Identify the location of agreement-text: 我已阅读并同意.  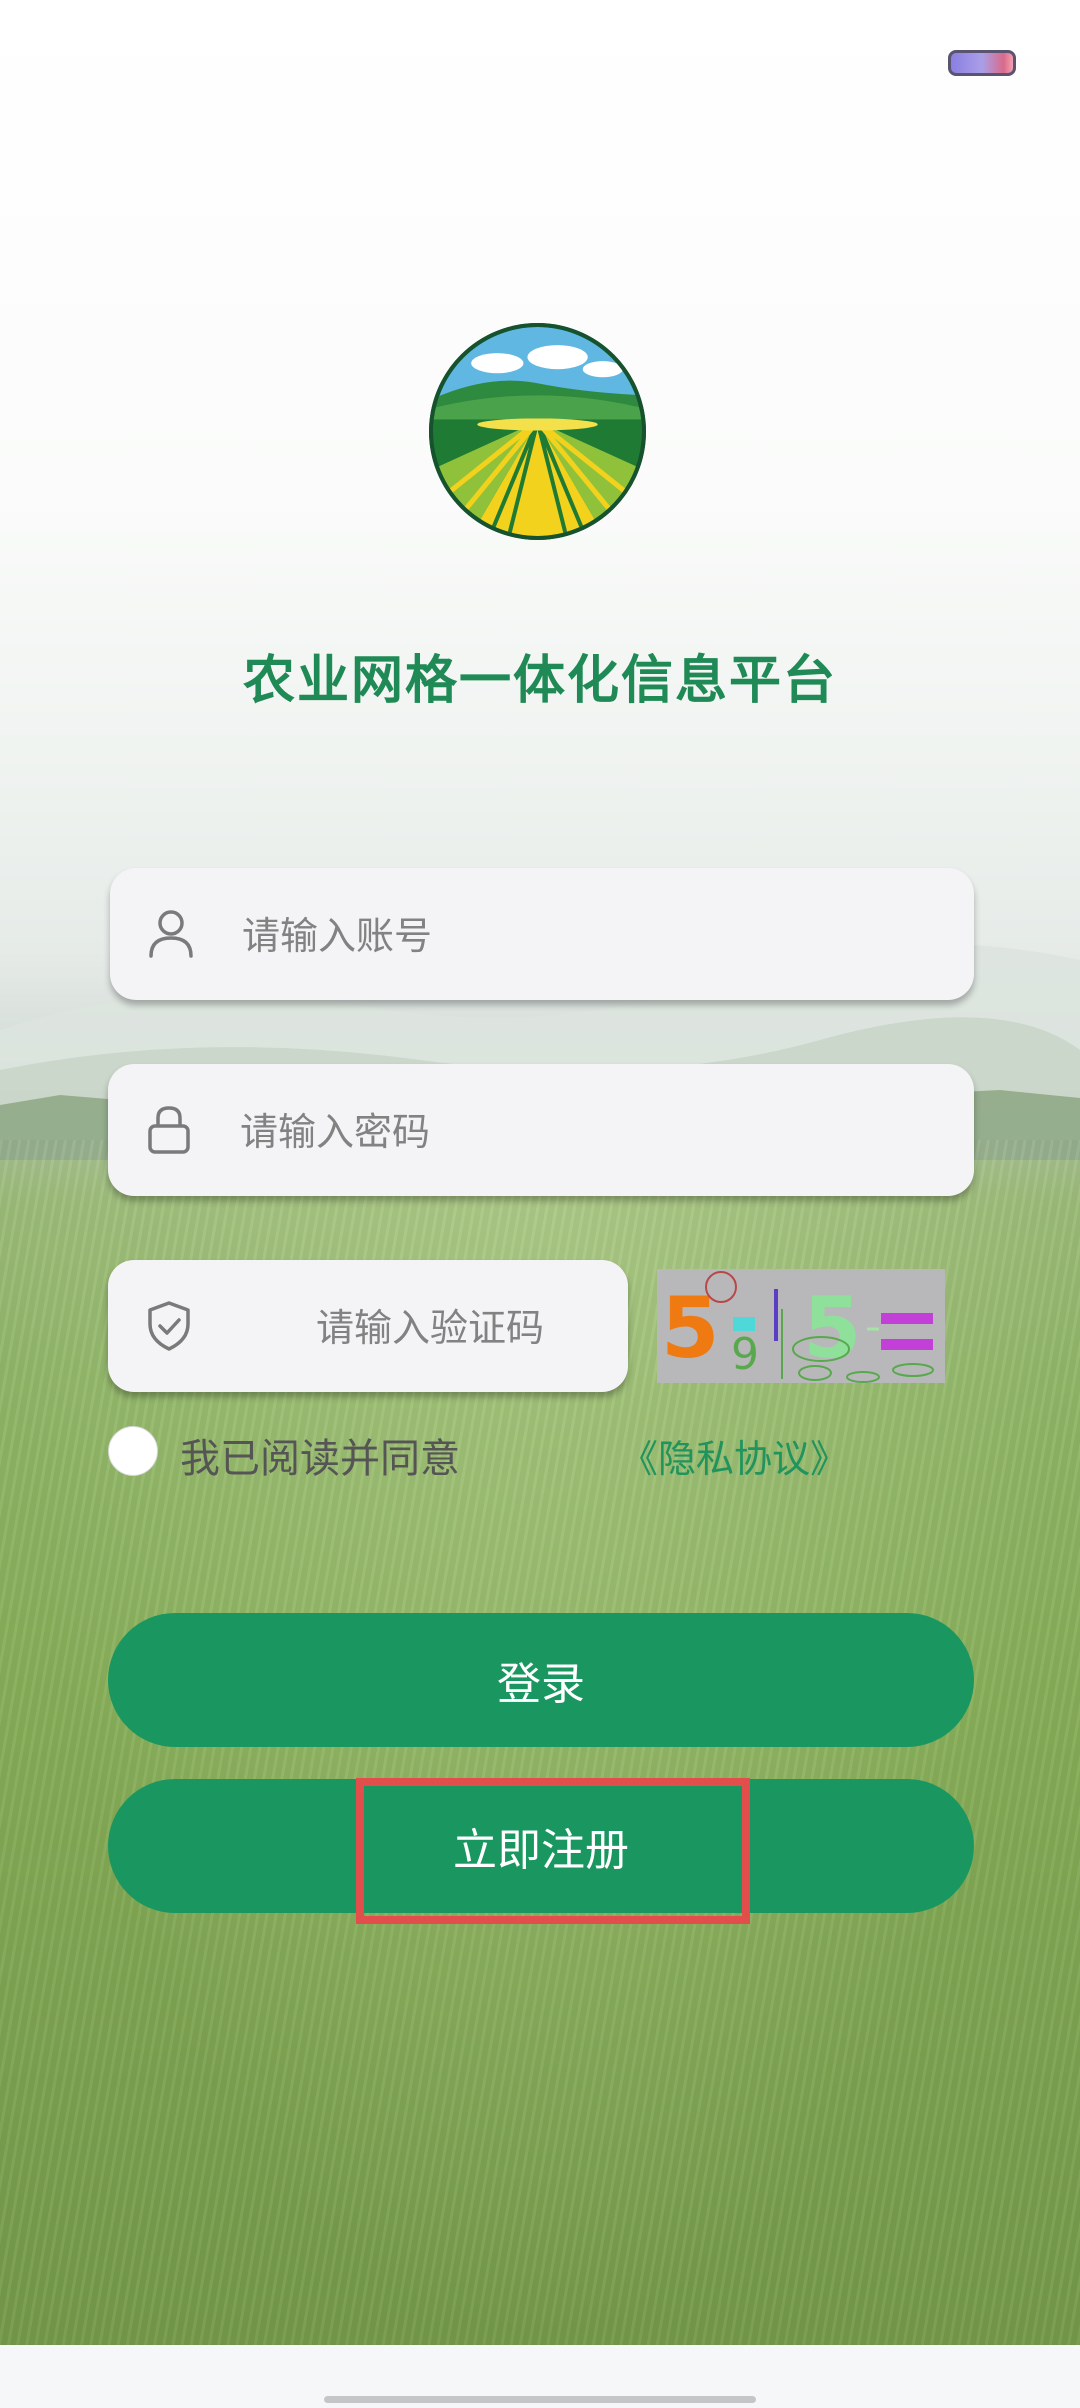
(320, 1459).